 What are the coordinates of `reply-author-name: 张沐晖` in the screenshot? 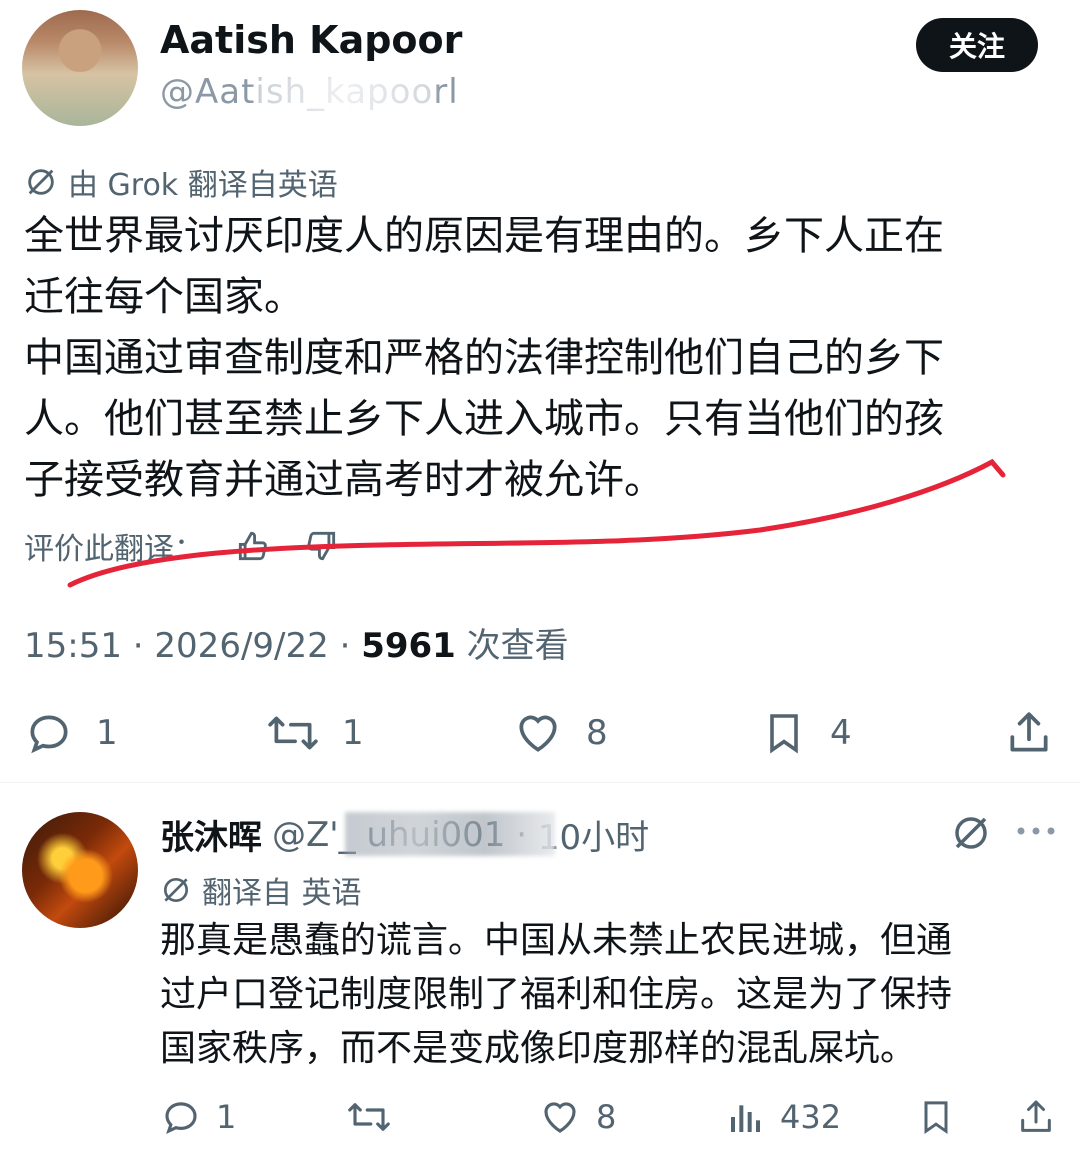 It's located at (211, 834).